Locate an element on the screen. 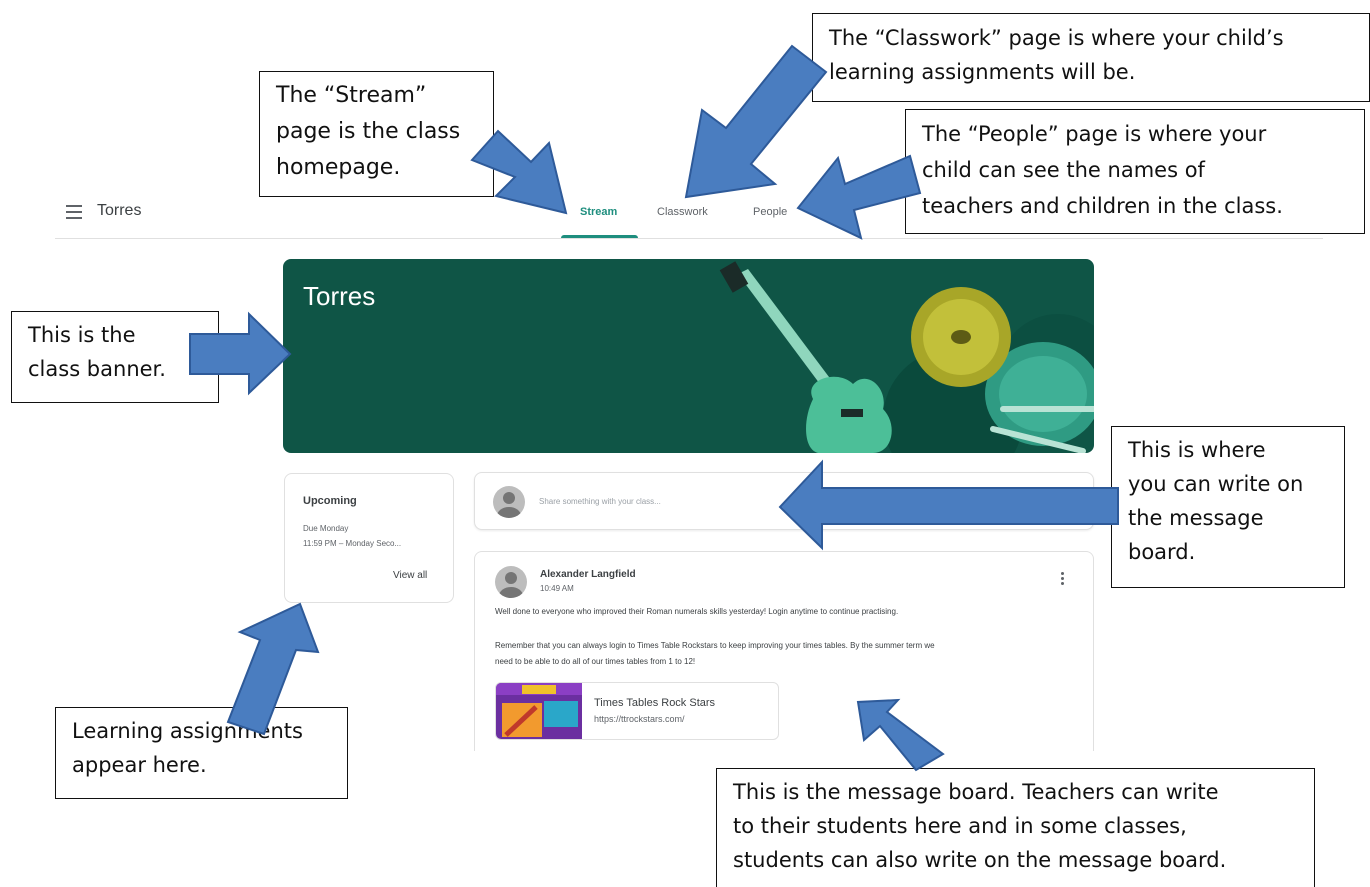  attachment-title: Times Tables Rock Stars is located at coordinates (655, 703).